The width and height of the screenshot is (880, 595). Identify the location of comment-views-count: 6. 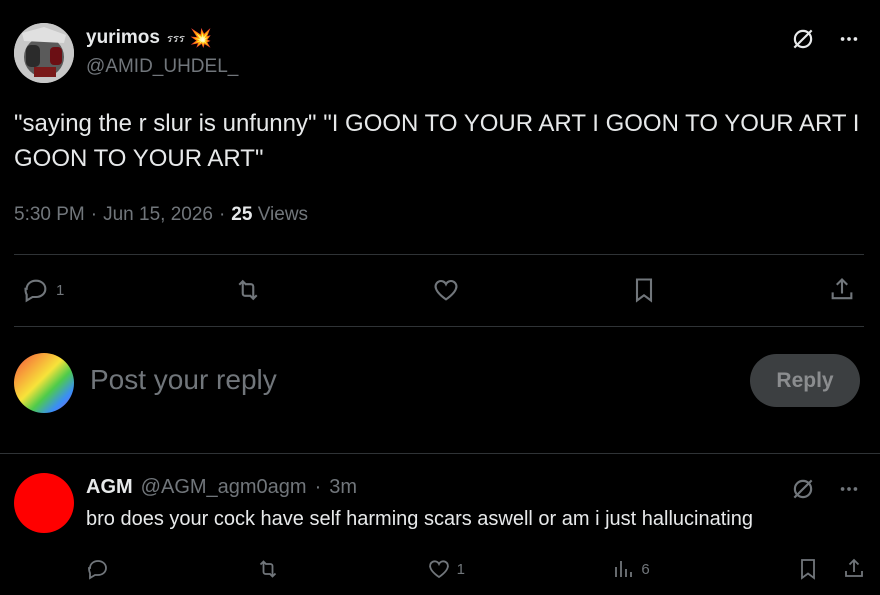
(645, 569).